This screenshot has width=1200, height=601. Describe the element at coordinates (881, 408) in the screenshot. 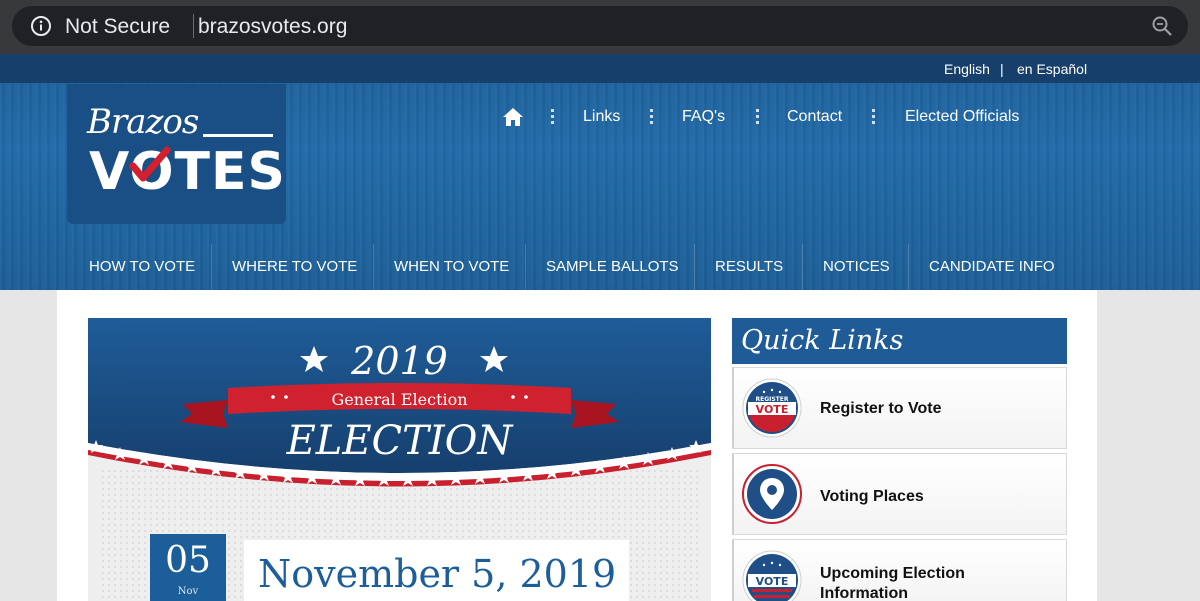

I see `quick-link-label: Register to Vote` at that location.